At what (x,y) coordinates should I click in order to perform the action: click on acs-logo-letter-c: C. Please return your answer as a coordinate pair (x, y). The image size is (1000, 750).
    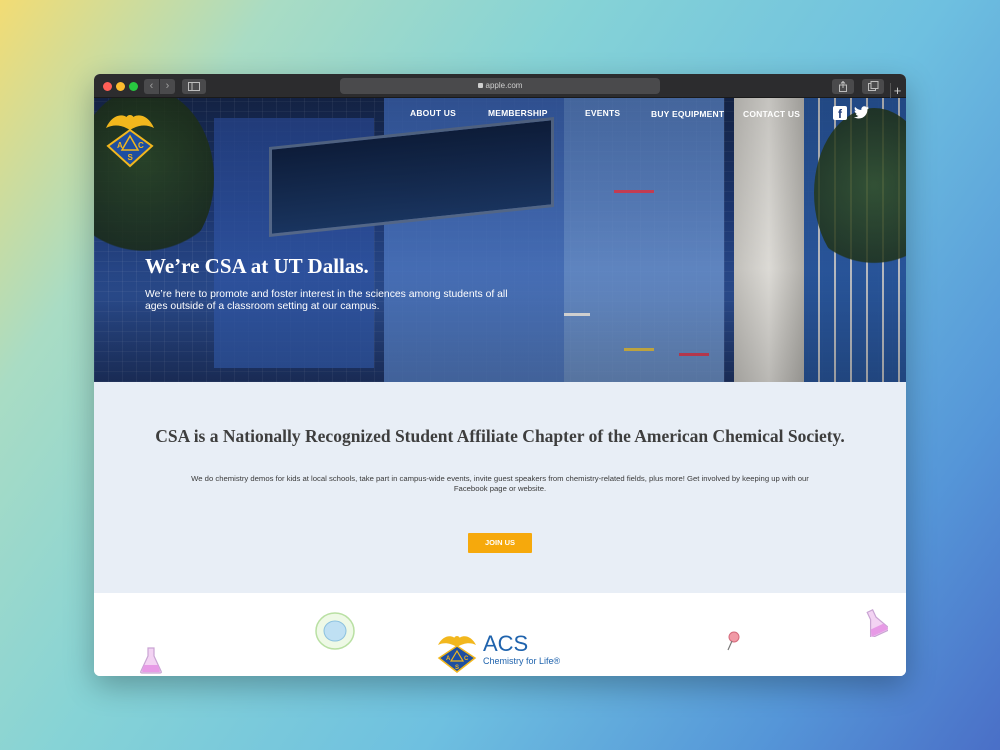
    Looking at the image, I should click on (466, 659).